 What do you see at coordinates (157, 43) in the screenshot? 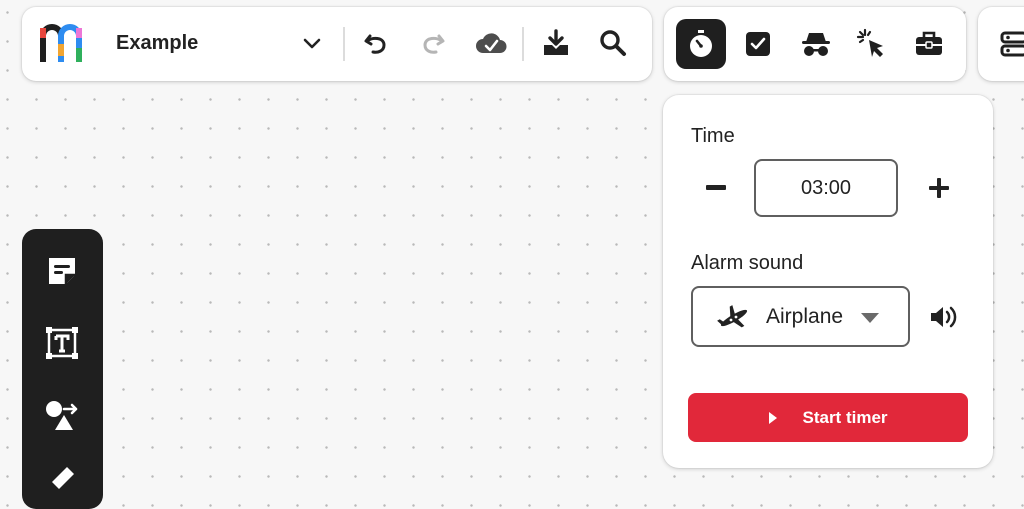
I see `board-title: Example` at bounding box center [157, 43].